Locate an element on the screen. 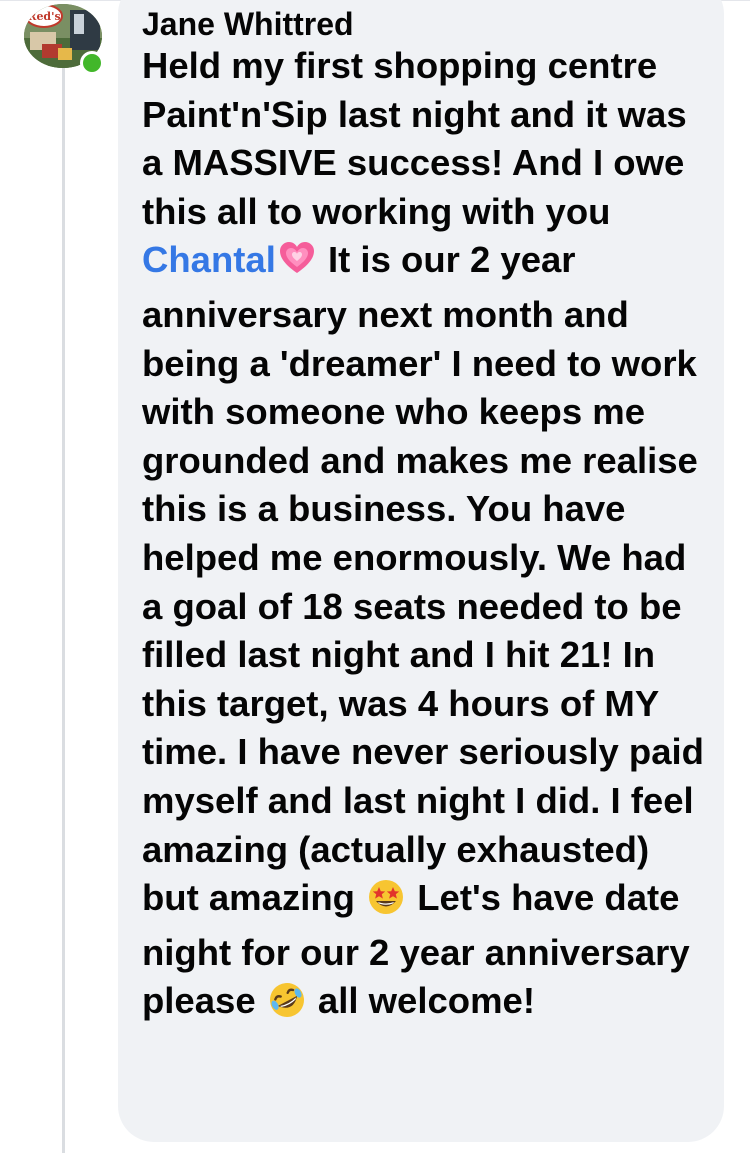 The height and width of the screenshot is (1153, 750). reply-thread-line is located at coordinates (63, 607).